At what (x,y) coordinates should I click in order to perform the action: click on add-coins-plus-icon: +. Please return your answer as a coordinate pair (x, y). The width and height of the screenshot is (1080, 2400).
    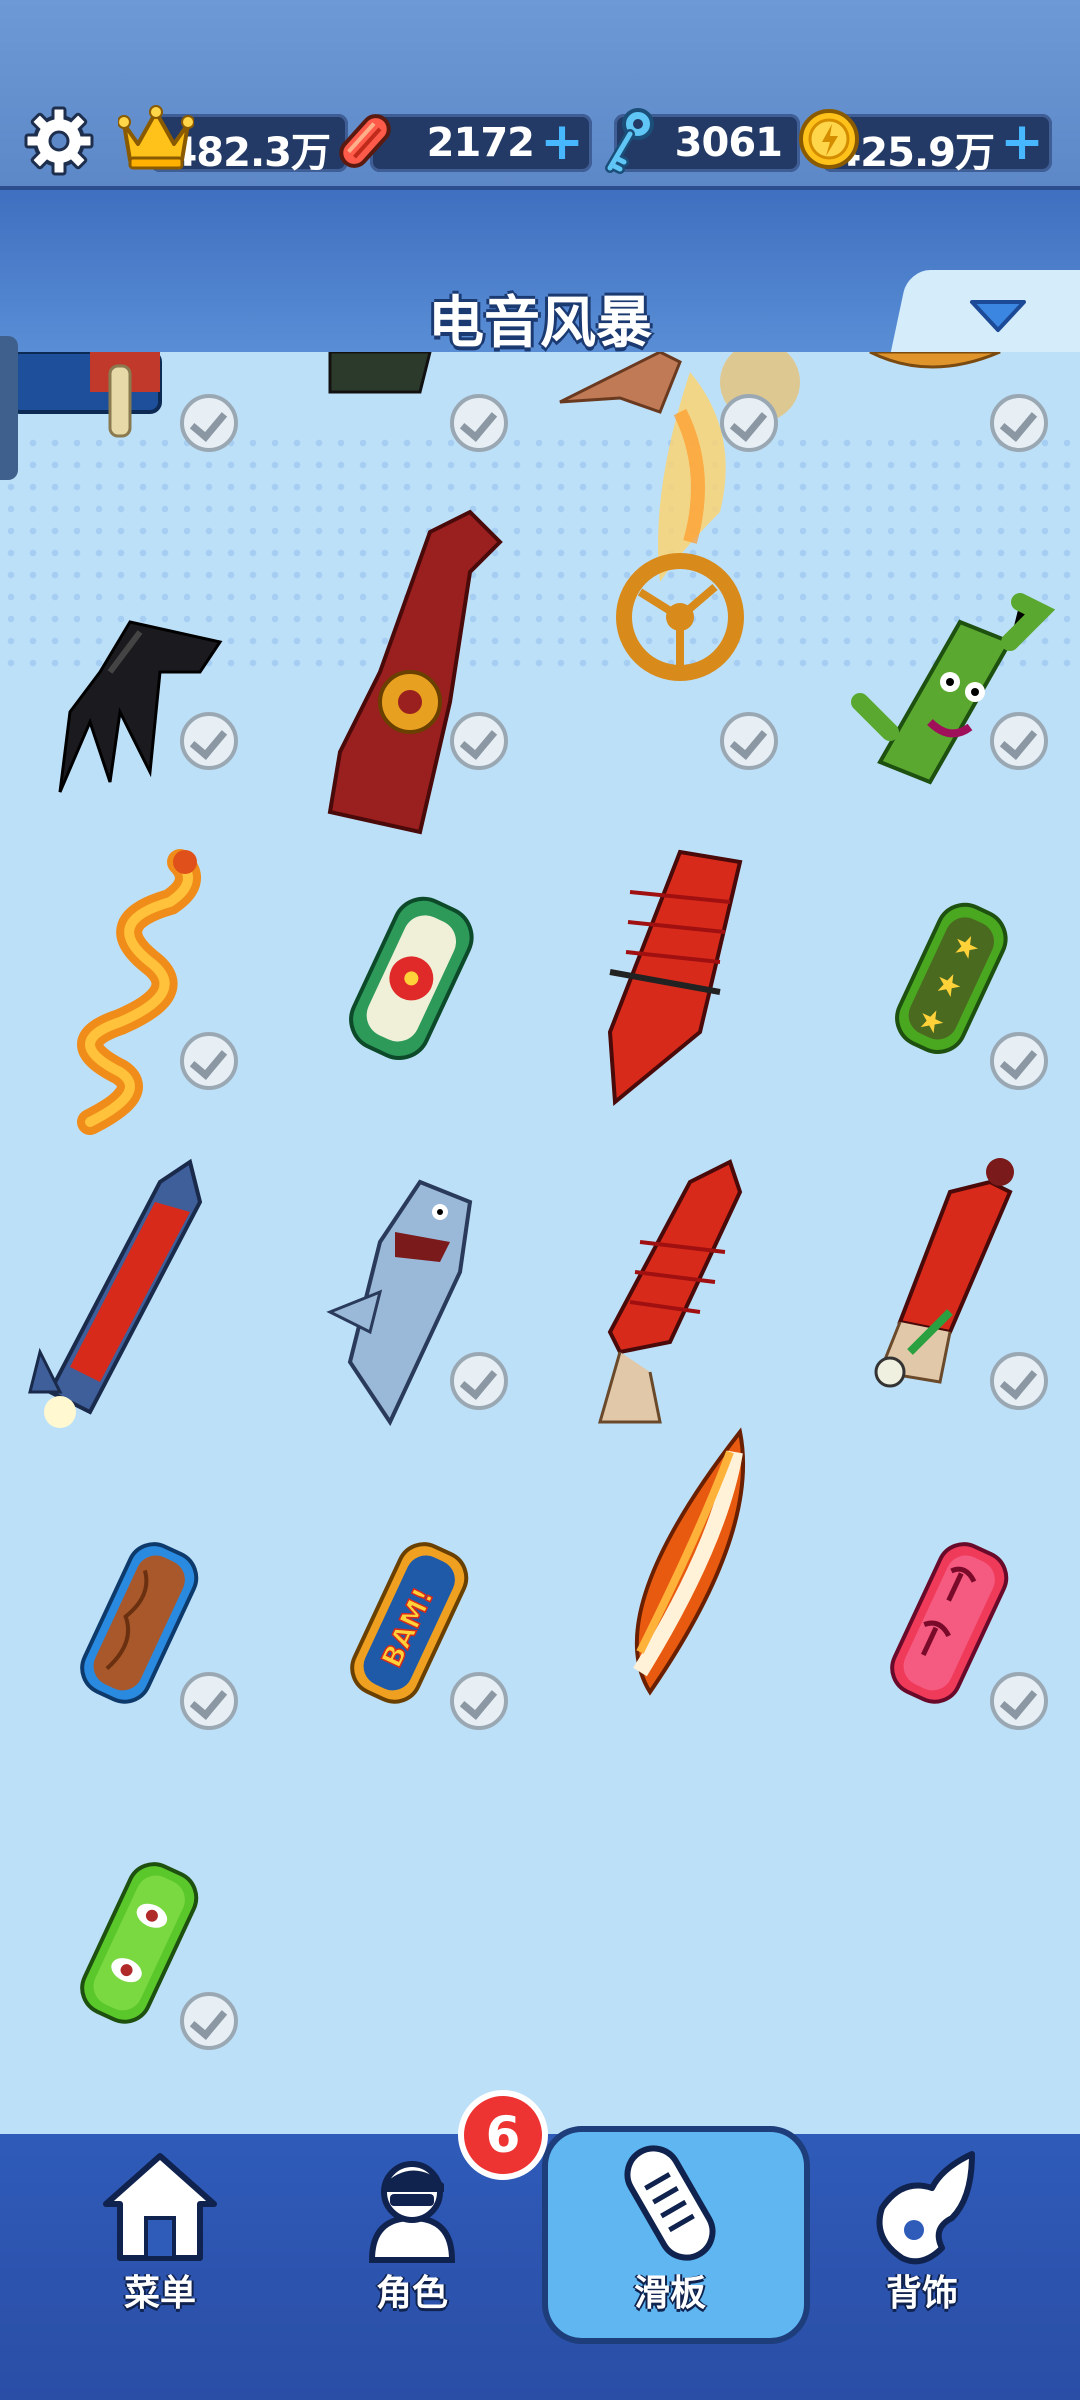
    Looking at the image, I should click on (1022, 142).